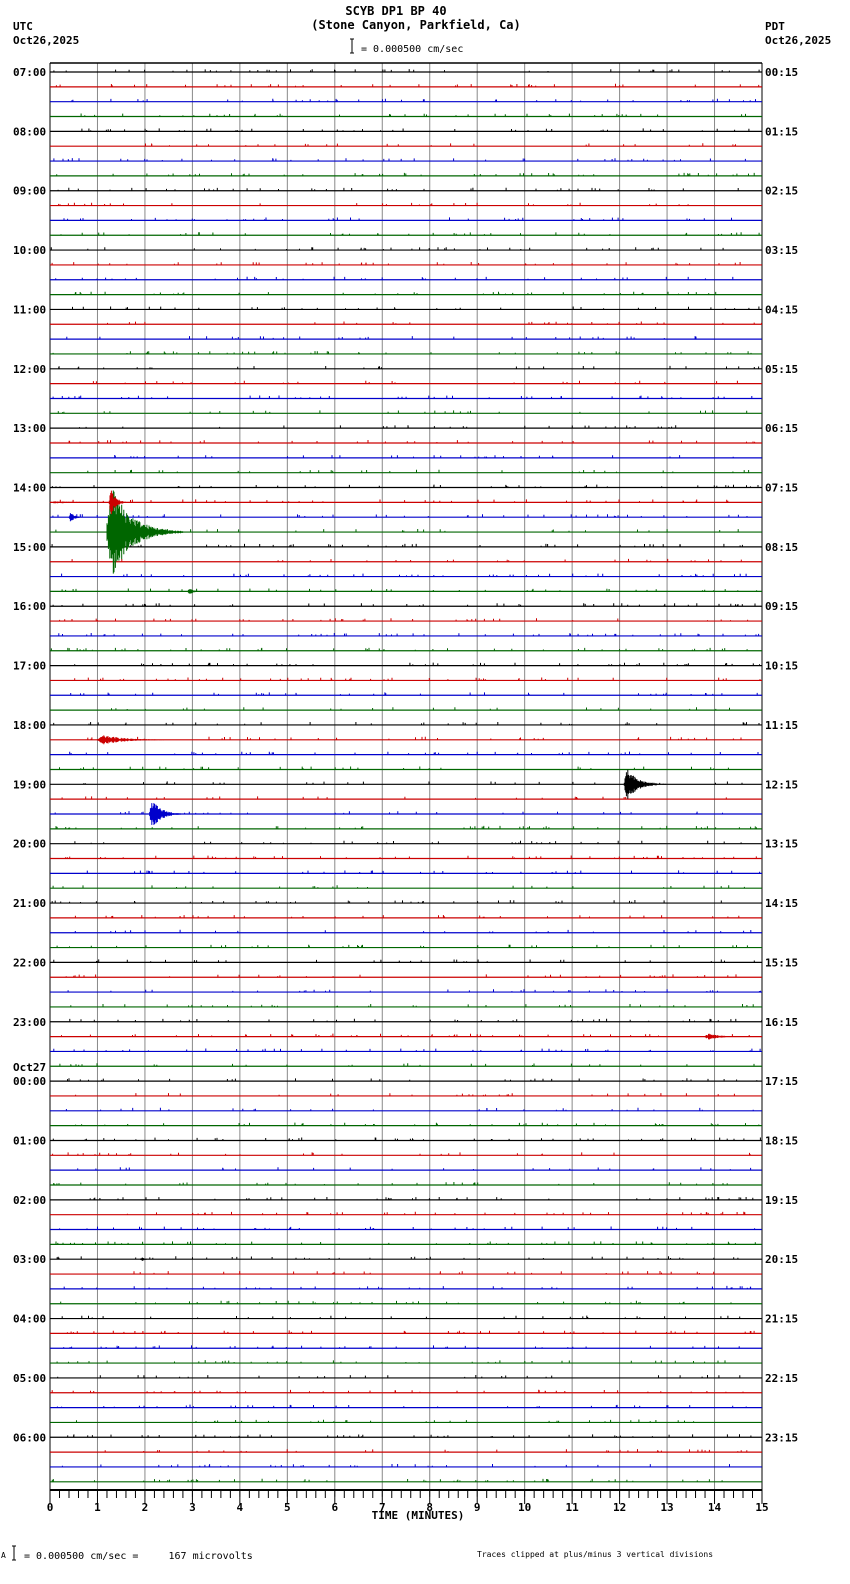  What do you see at coordinates (715, 1507) in the screenshot?
I see `x-tick-label: 14` at bounding box center [715, 1507].